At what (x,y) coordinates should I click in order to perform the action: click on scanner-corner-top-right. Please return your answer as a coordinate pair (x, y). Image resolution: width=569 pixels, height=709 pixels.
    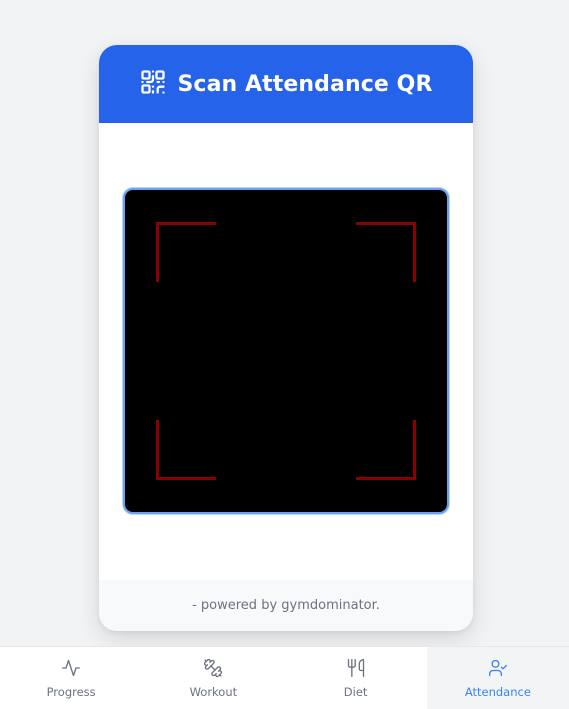
    Looking at the image, I should click on (386, 252).